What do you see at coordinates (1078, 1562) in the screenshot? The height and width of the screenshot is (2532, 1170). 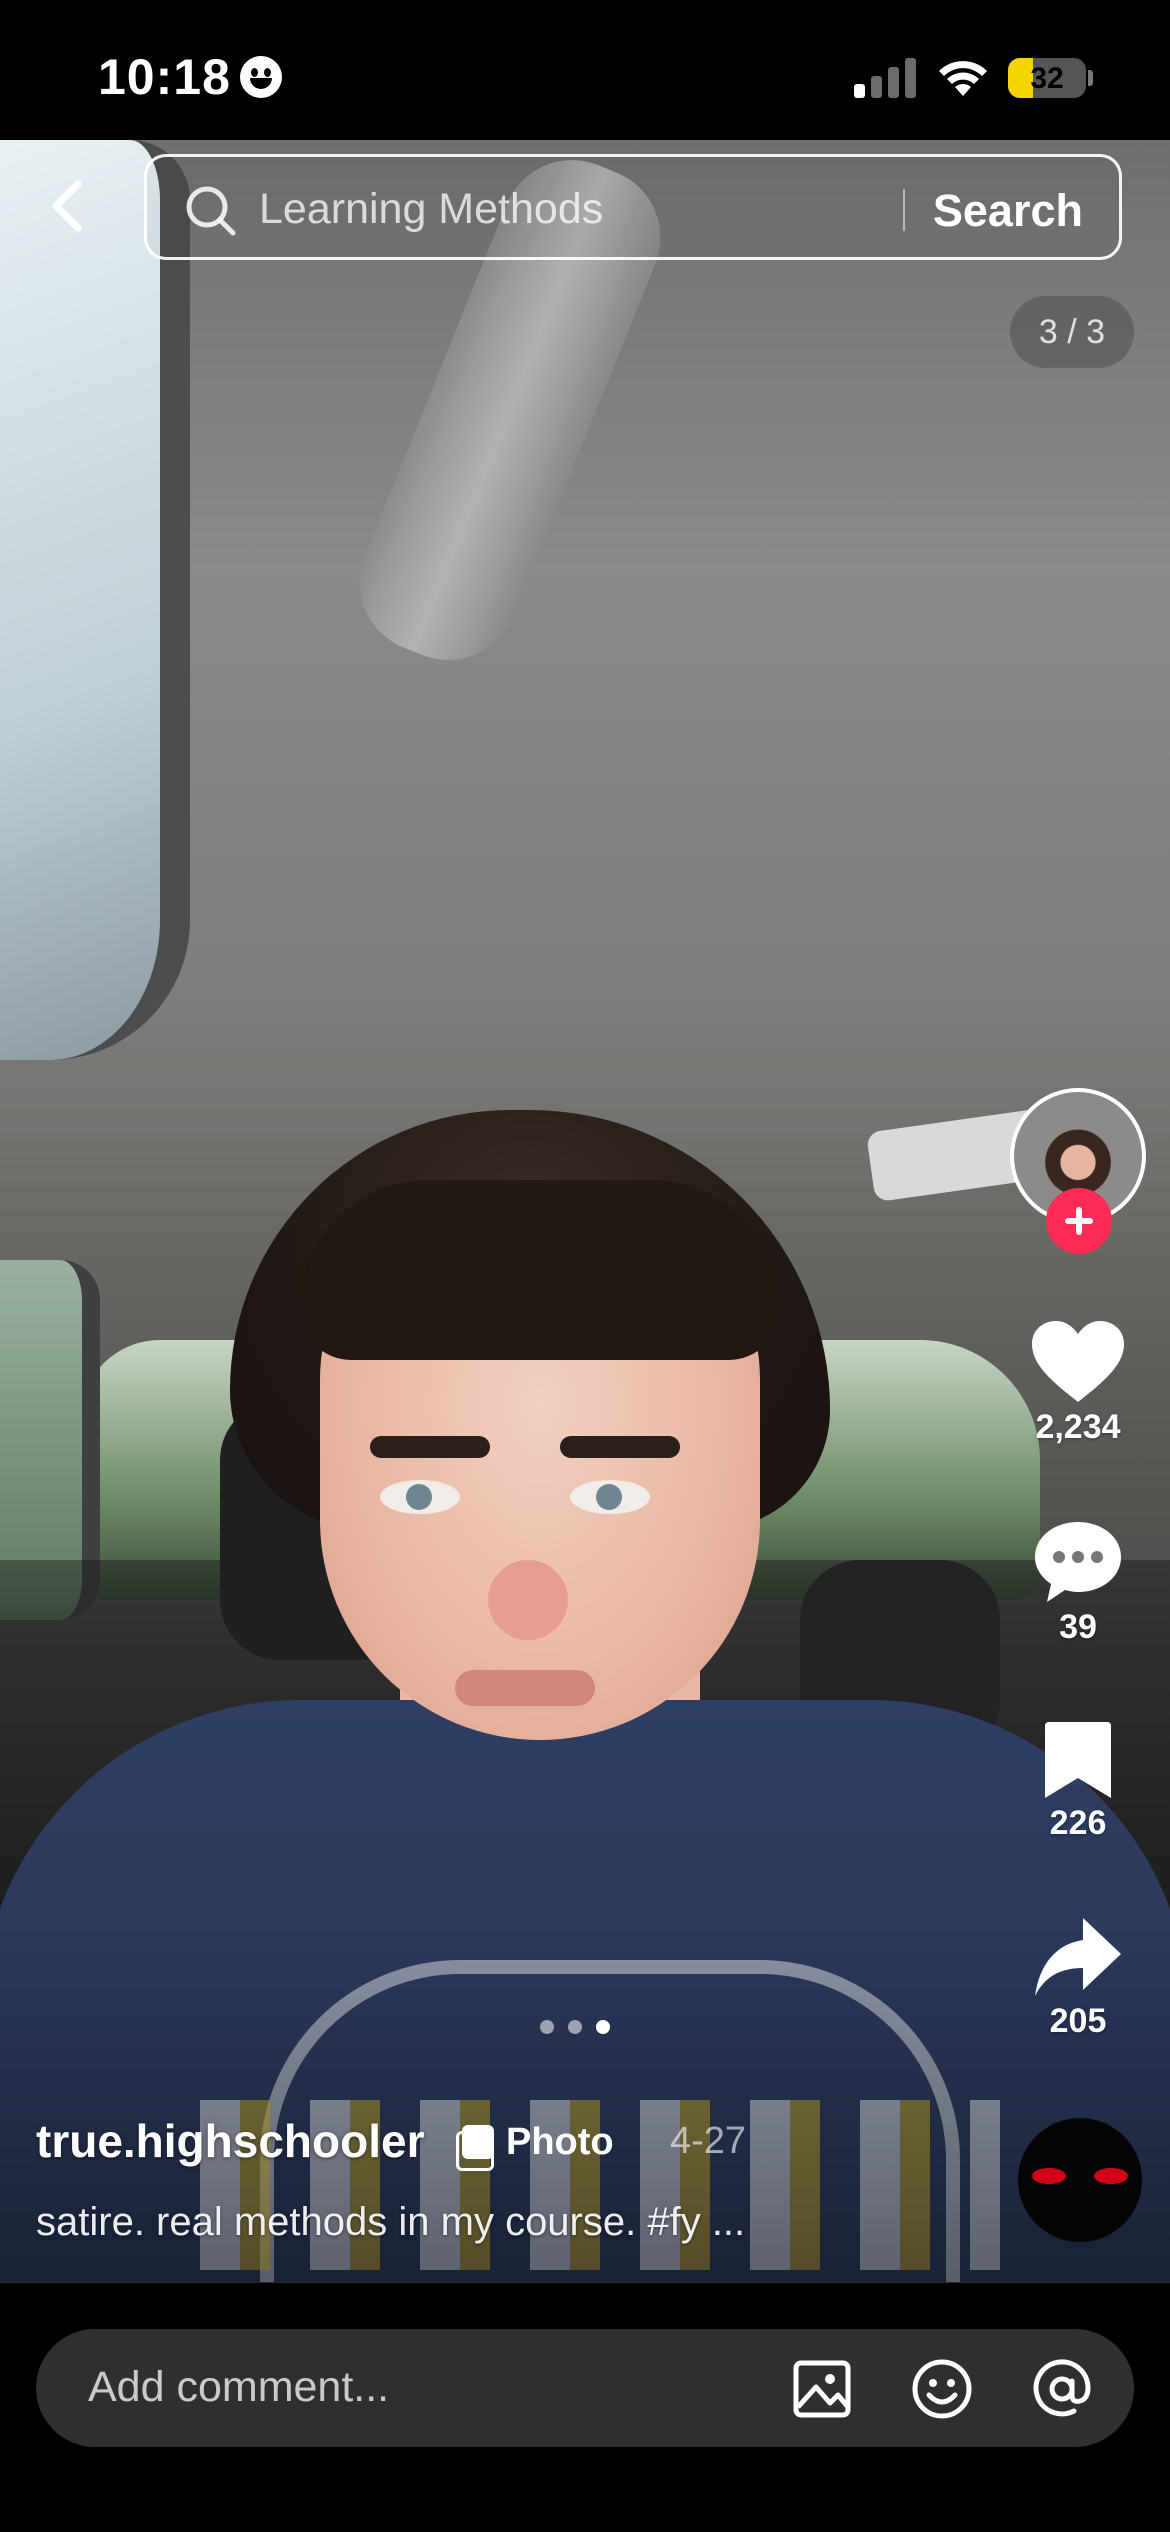 I see `comment-bubble-icon` at bounding box center [1078, 1562].